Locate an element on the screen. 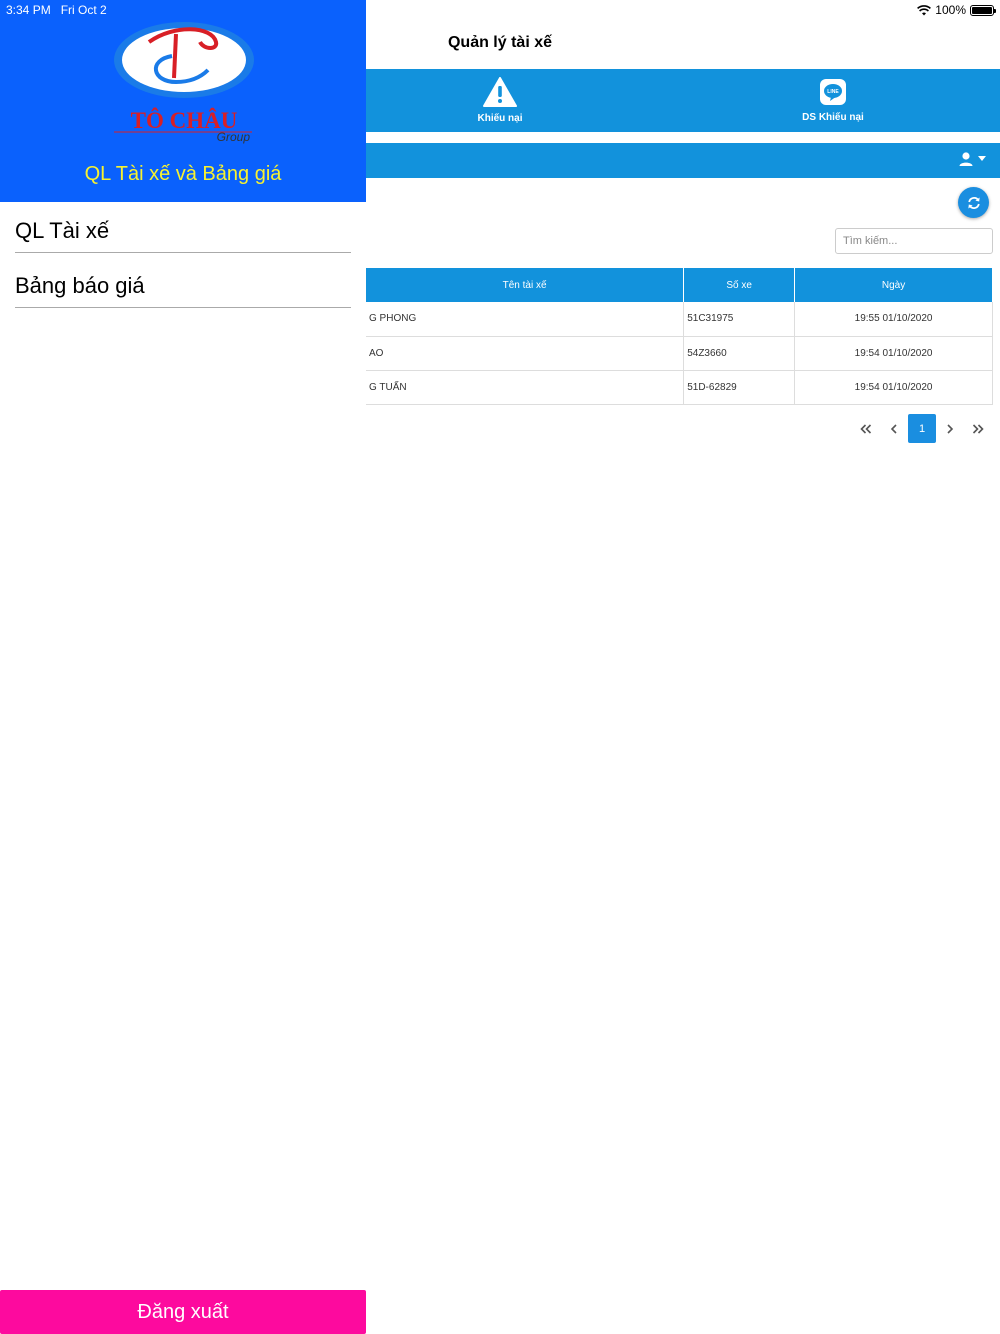 The image size is (1000, 1334). user-icon is located at coordinates (966, 159).